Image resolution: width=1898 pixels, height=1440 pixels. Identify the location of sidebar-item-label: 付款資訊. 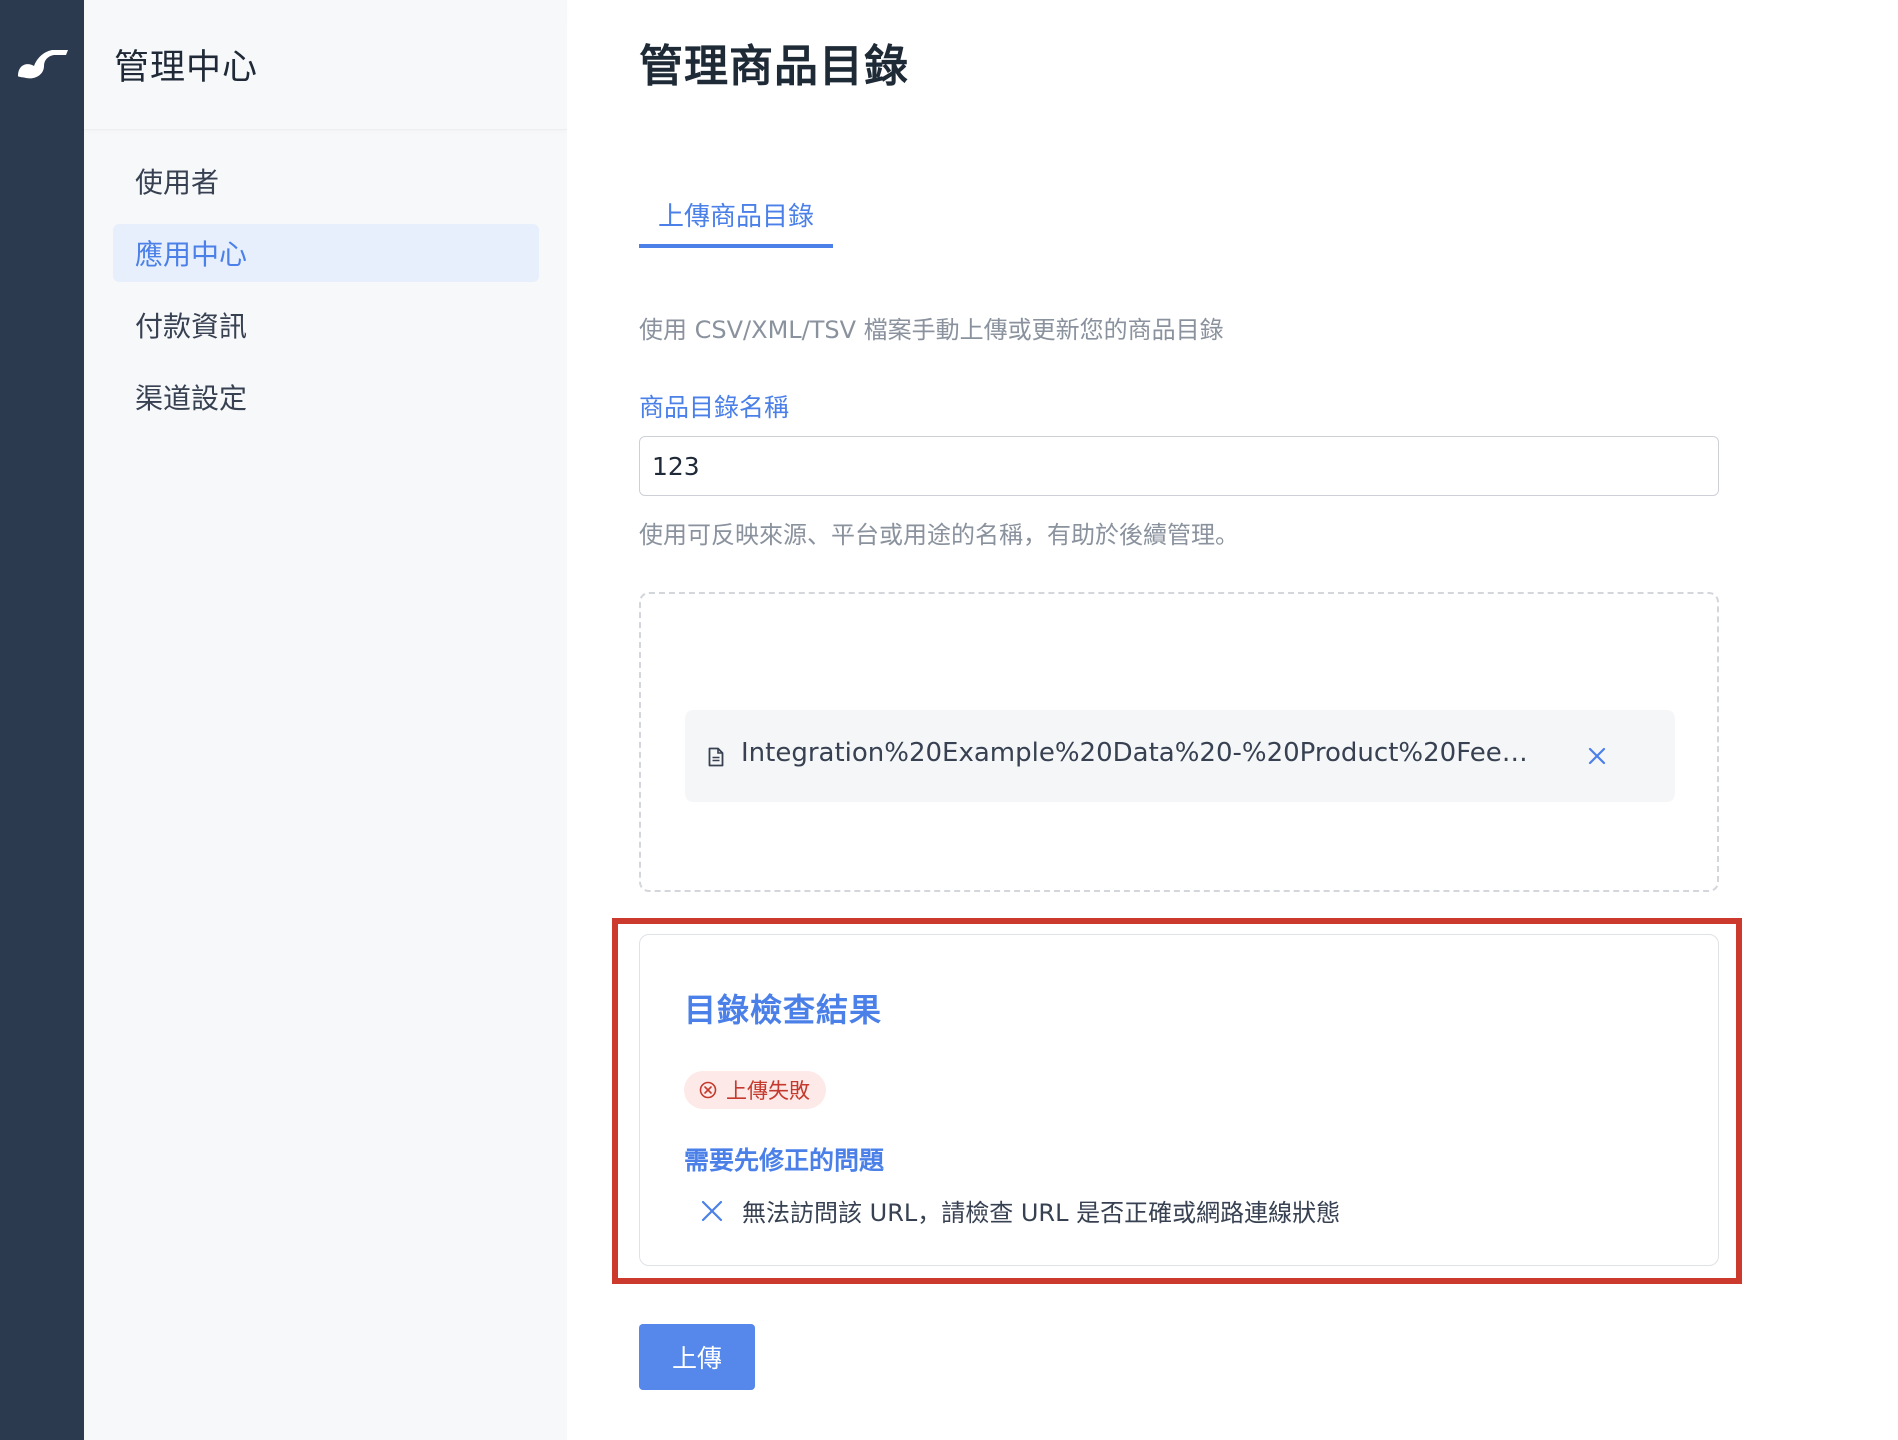
(191, 326).